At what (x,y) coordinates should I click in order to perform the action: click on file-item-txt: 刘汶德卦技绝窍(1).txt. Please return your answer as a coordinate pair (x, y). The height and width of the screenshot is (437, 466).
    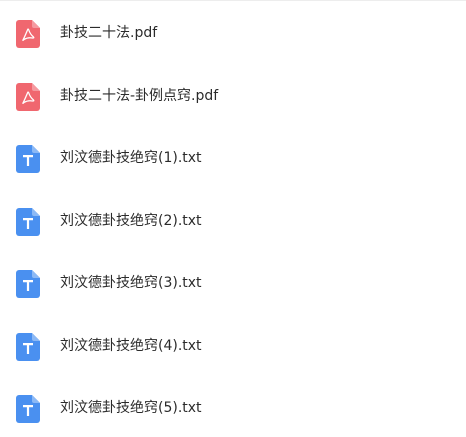
    Looking at the image, I should click on (233, 158).